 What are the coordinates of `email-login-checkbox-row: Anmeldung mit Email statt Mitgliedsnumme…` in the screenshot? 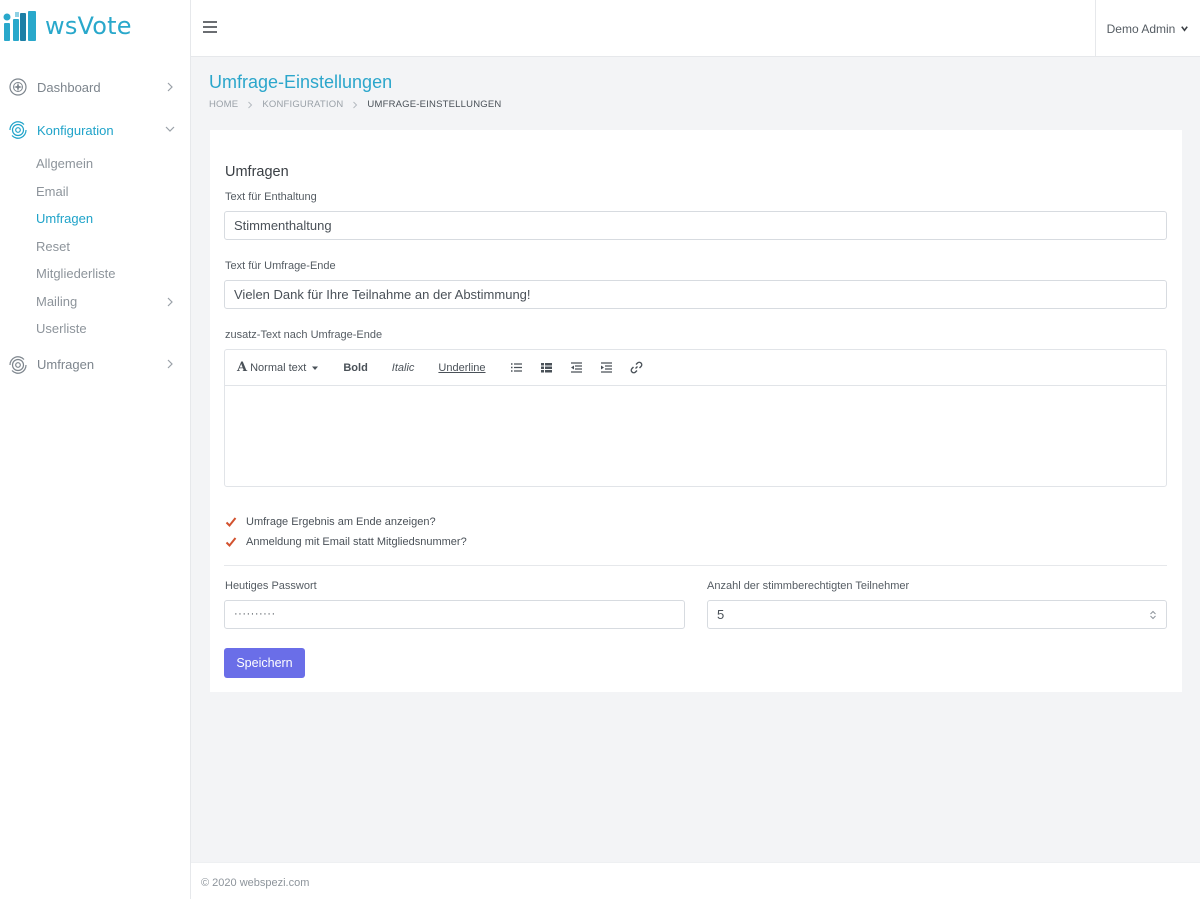 It's located at (346, 542).